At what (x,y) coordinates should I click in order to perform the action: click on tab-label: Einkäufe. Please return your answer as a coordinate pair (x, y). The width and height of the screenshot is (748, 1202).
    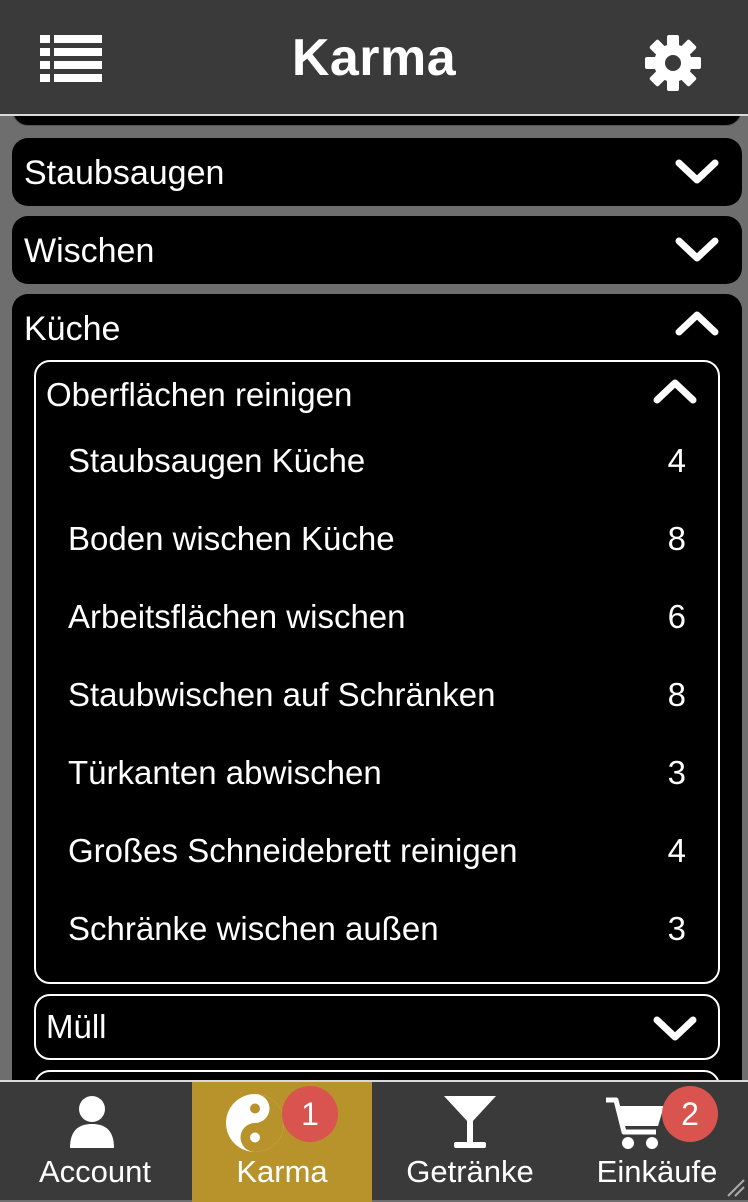
    Looking at the image, I should click on (657, 1171).